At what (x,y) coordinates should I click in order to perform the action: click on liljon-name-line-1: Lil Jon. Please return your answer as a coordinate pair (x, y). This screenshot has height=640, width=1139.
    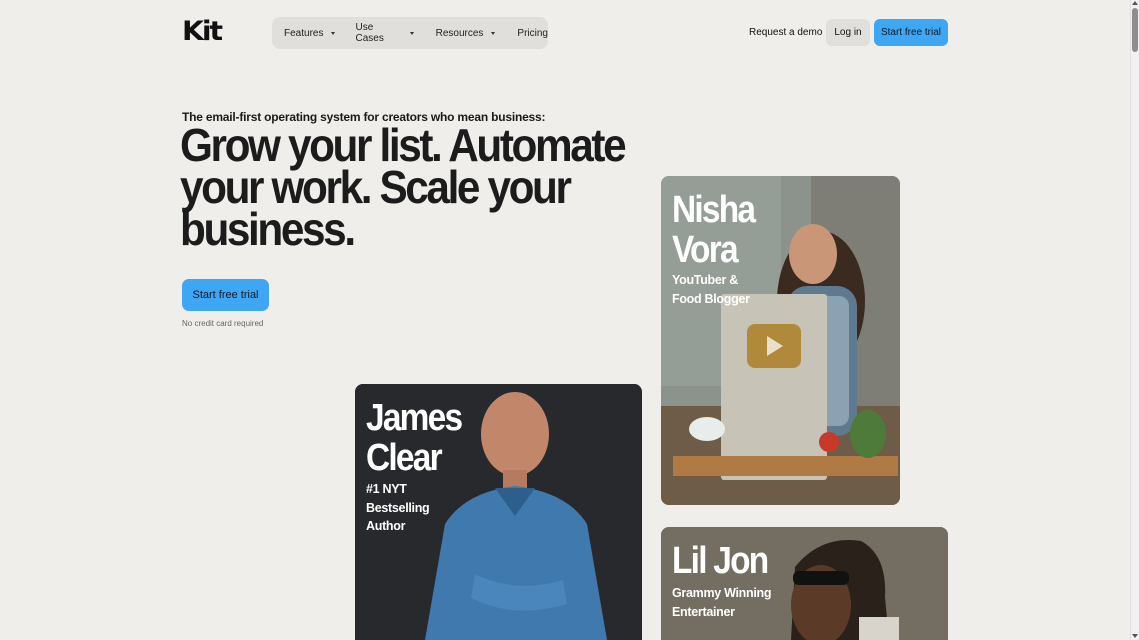
    Looking at the image, I should click on (720, 561).